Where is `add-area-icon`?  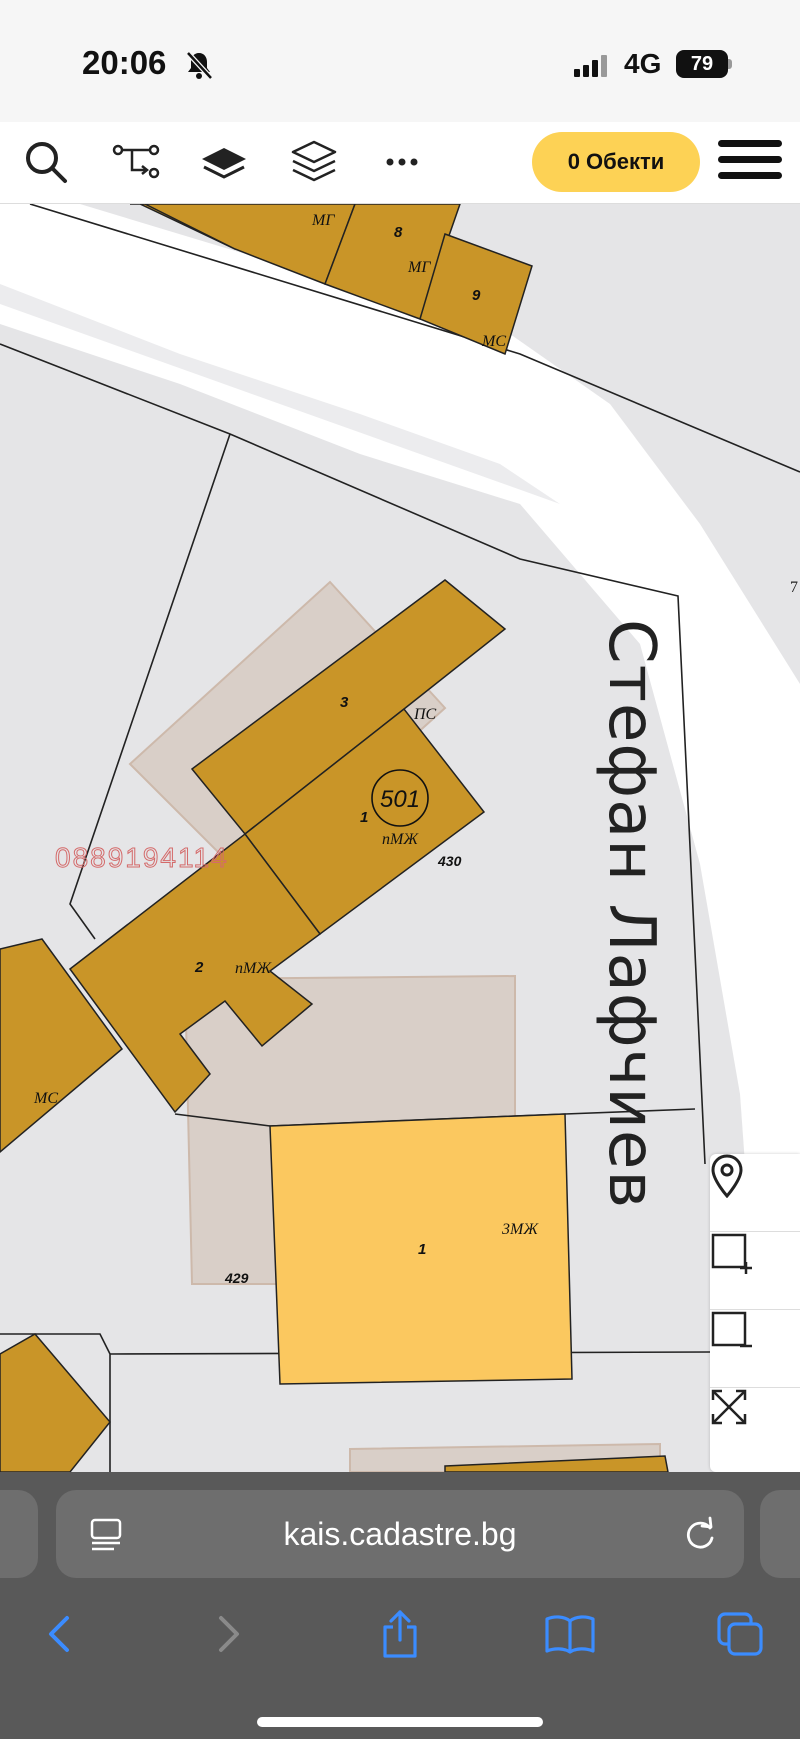
add-area-icon is located at coordinates (731, 1253).